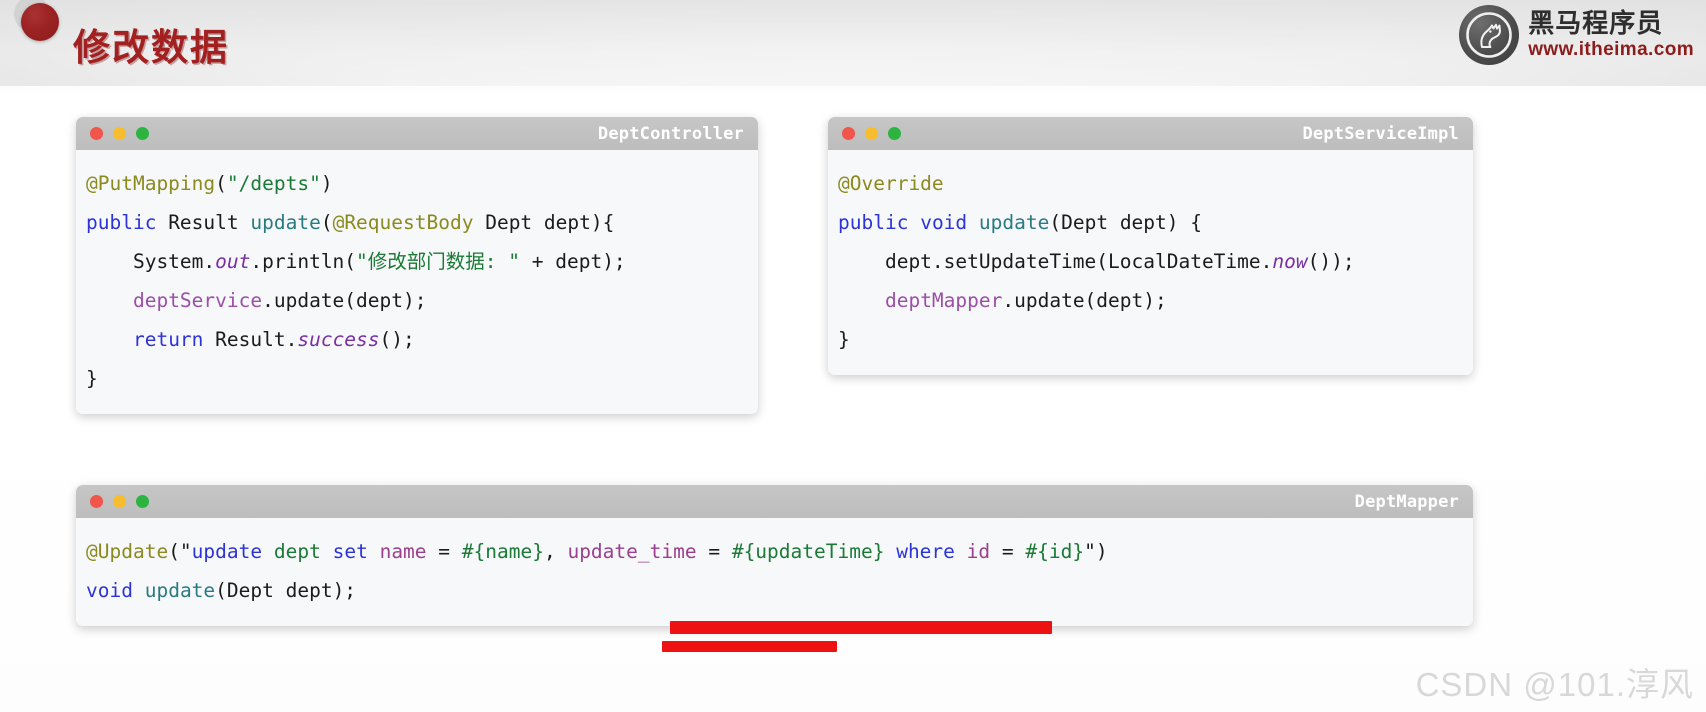 The image size is (1706, 712). Describe the element at coordinates (573, 261) in the screenshot. I see `code-token: + dept);` at that location.